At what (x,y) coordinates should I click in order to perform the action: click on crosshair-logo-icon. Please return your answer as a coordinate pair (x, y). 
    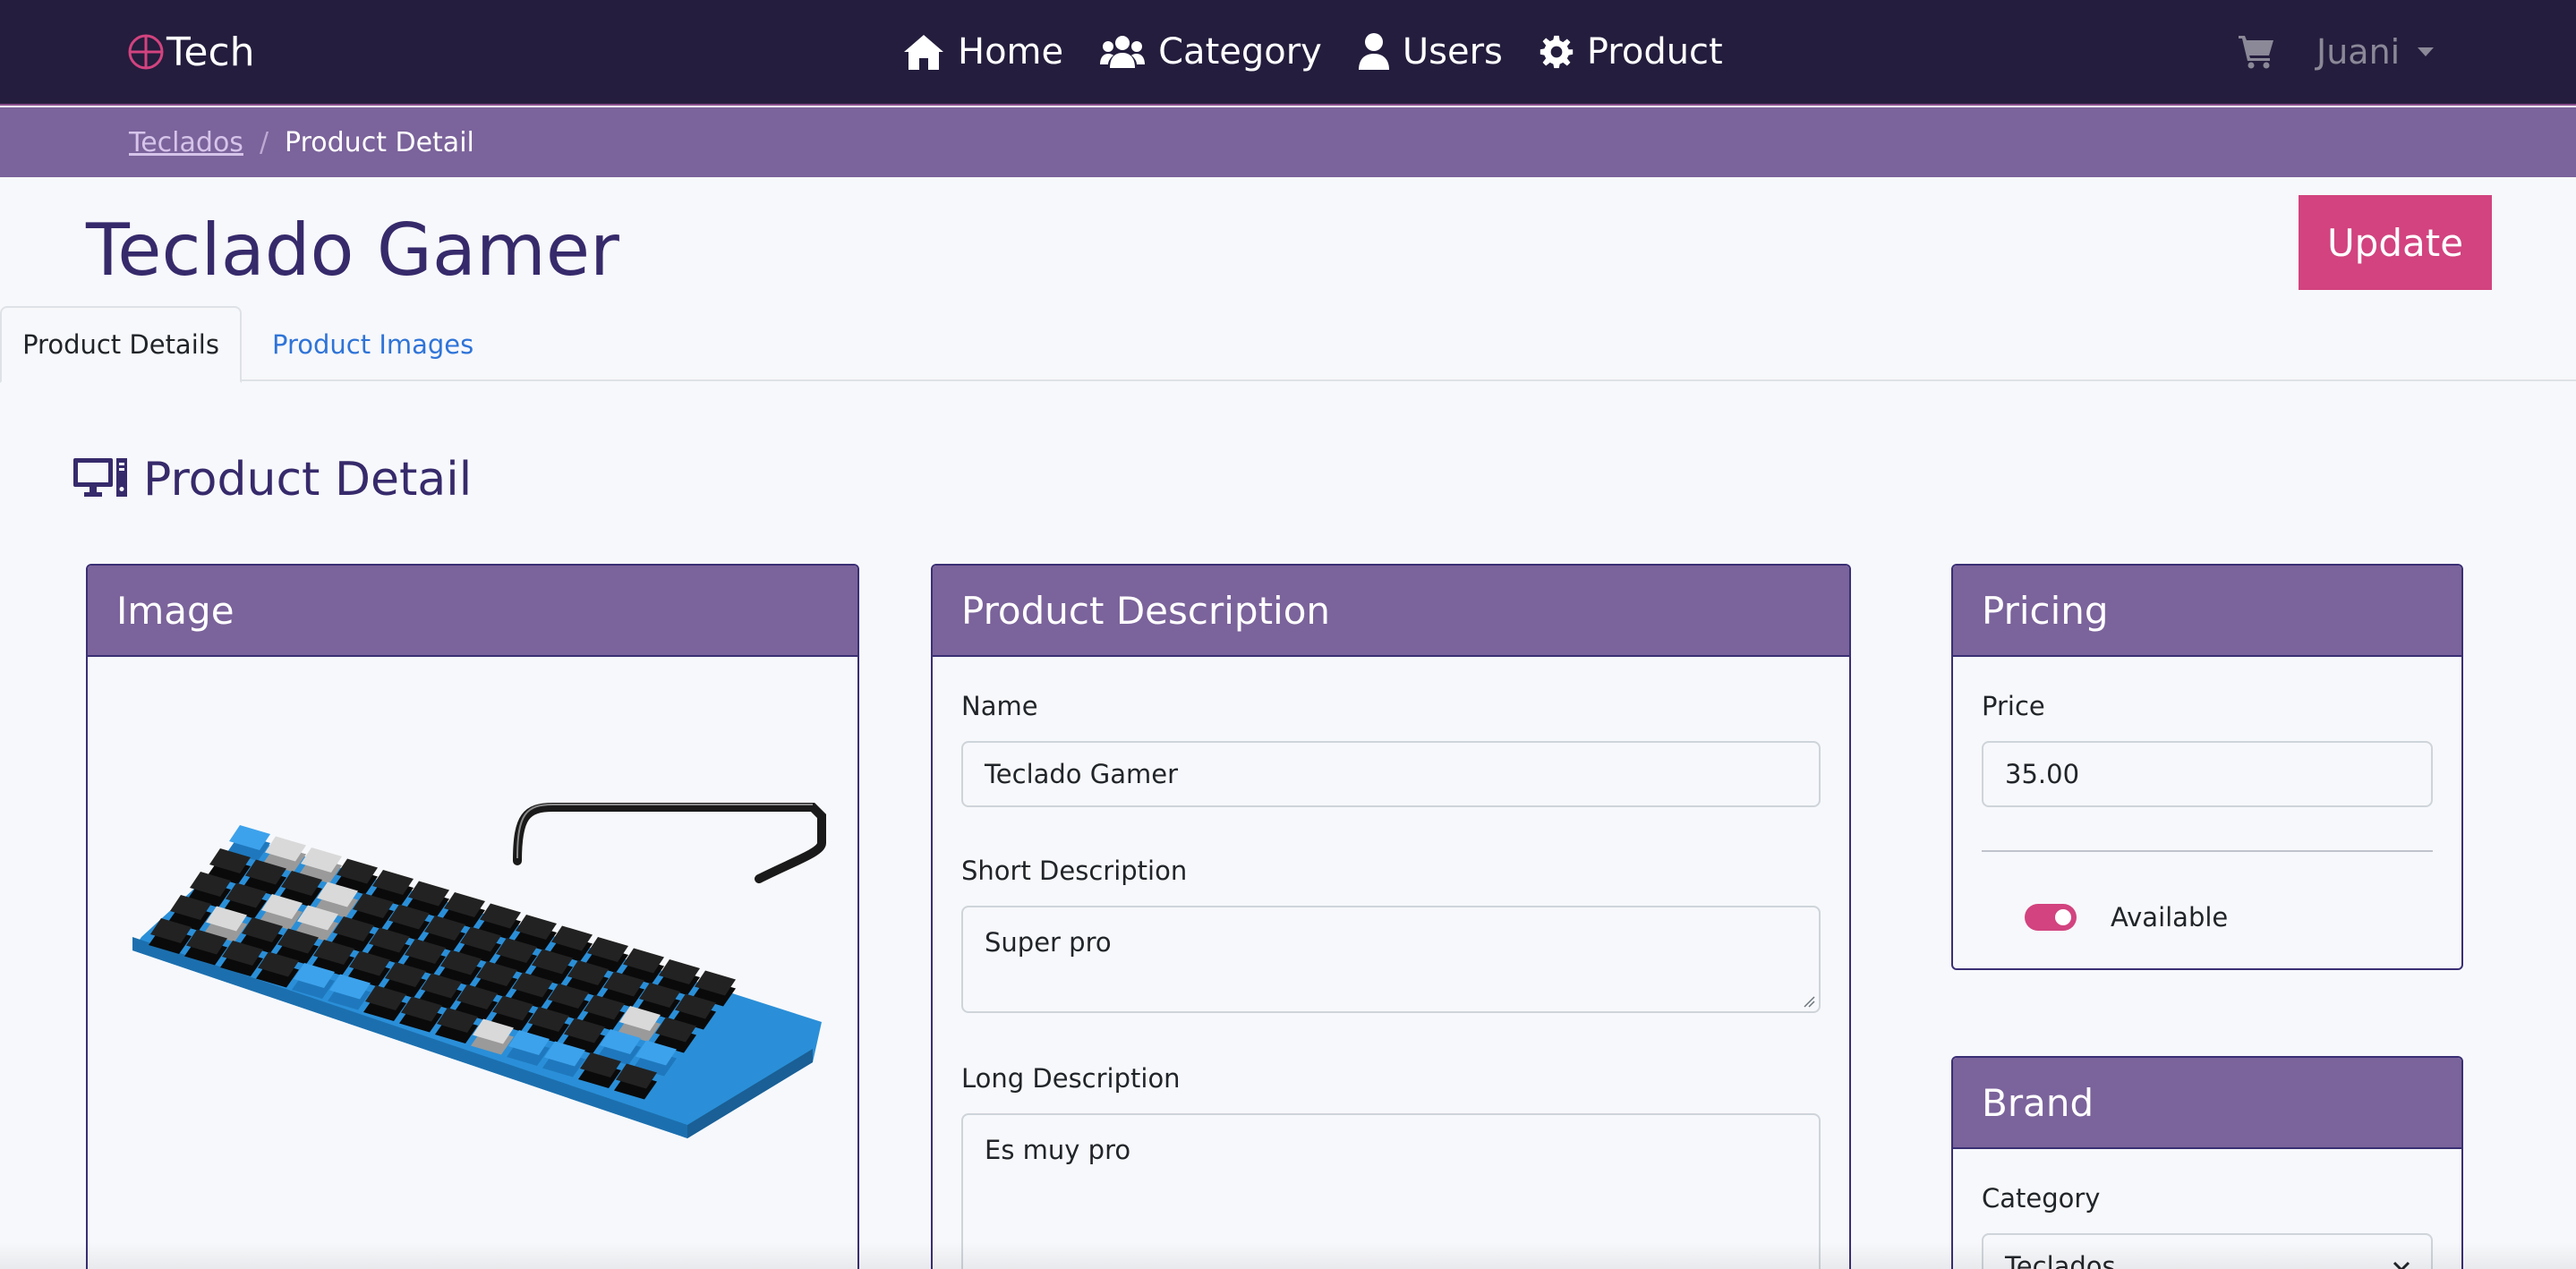
    Looking at the image, I should click on (146, 52).